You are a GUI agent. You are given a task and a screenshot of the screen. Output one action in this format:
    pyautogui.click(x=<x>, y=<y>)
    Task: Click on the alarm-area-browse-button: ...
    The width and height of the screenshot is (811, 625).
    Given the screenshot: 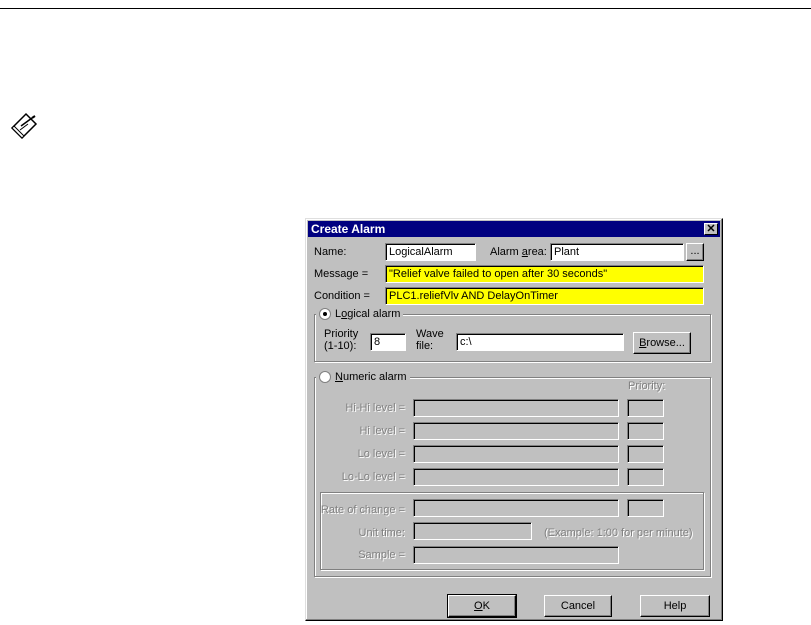 What is the action you would take?
    pyautogui.click(x=695, y=252)
    